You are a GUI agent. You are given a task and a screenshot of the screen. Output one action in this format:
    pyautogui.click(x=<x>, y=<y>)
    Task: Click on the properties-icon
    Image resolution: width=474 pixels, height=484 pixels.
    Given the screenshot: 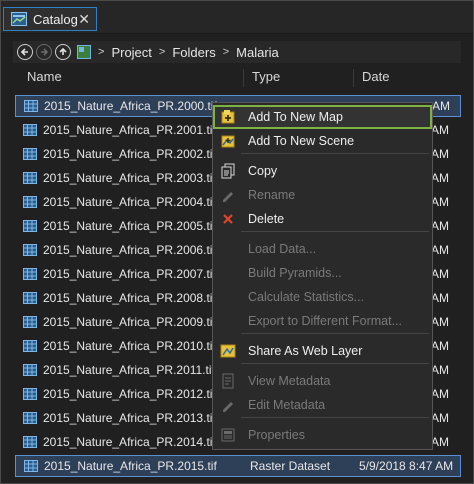 What is the action you would take?
    pyautogui.click(x=228, y=435)
    